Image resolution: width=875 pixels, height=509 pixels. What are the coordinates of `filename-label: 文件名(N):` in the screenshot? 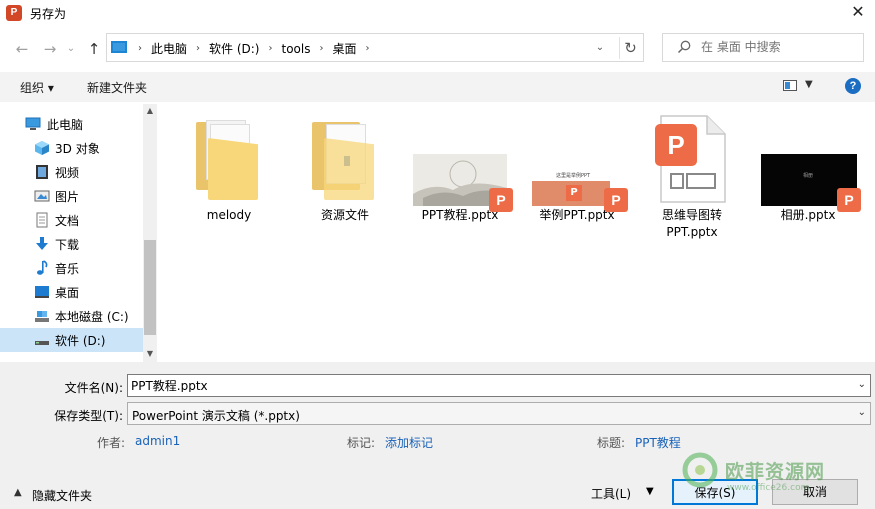 It's located at (93, 388).